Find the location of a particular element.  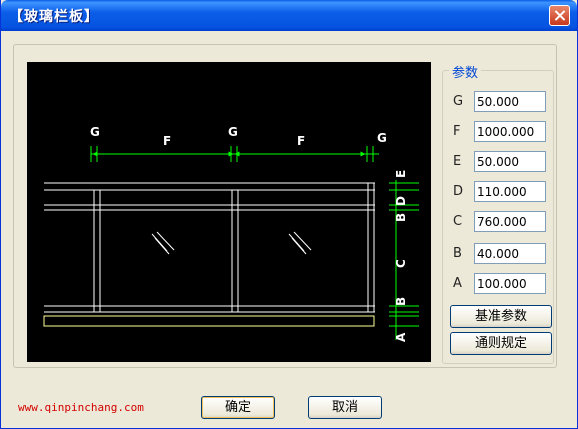

website-text: www.qinpinchang.com is located at coordinates (81, 407).